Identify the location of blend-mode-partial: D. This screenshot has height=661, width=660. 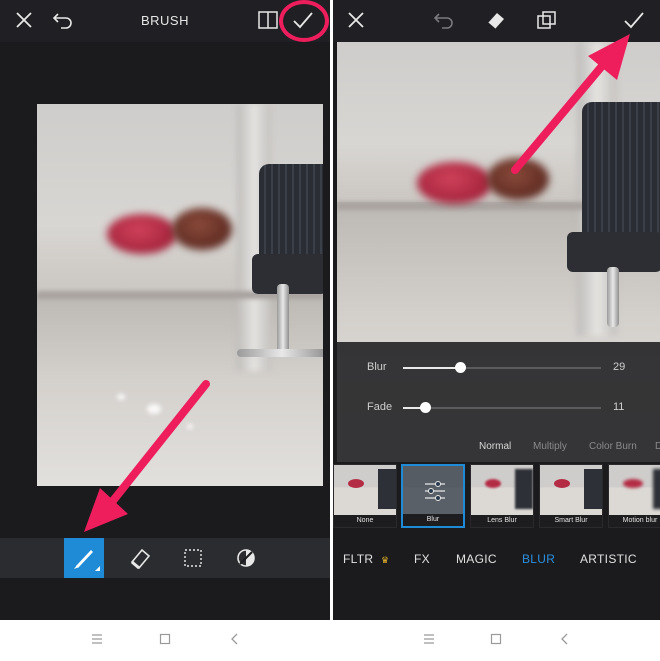
(657, 446).